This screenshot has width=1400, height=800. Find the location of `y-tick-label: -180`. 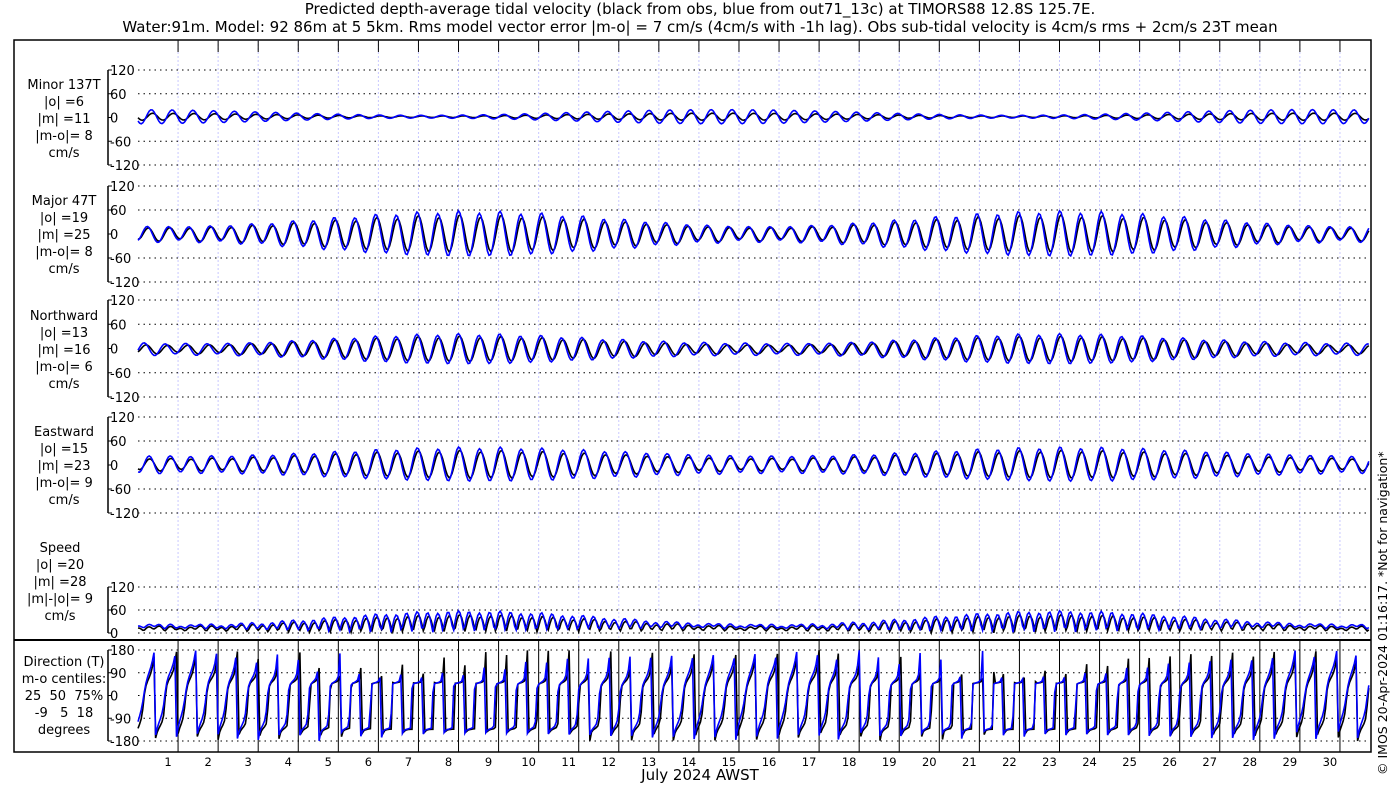

y-tick-label: -180 is located at coordinates (125, 742).